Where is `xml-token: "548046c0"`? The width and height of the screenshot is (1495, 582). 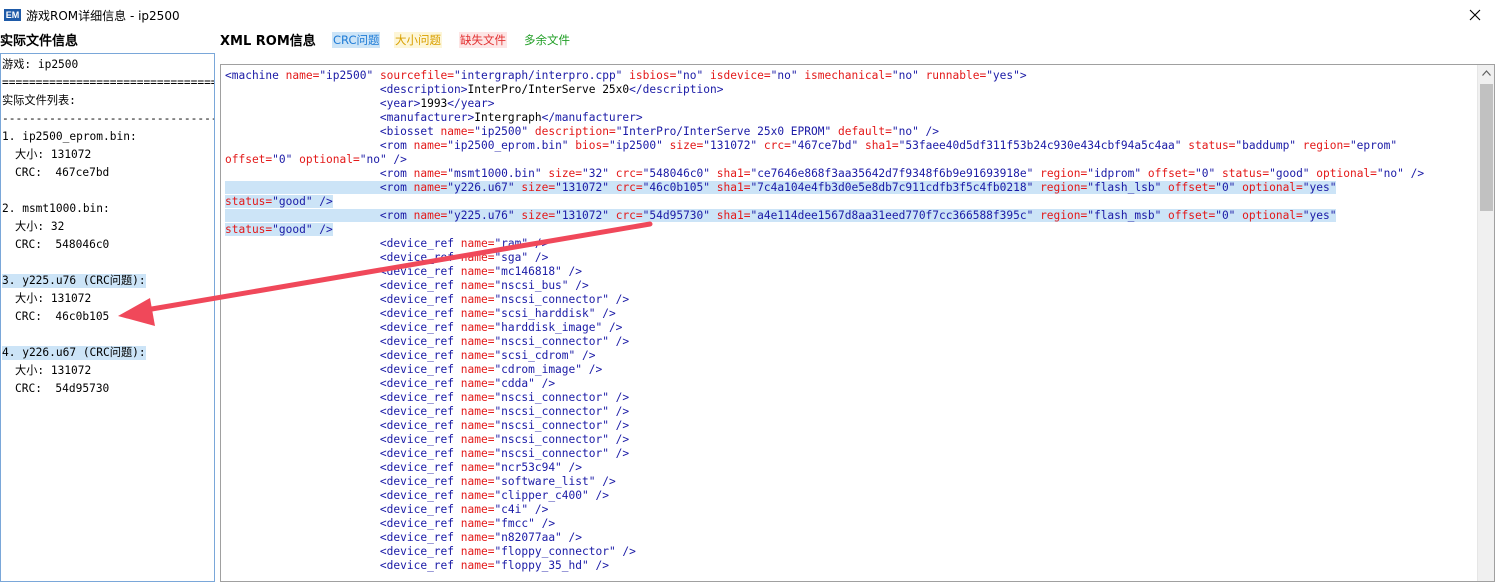
xml-token: "548046c0" is located at coordinates (679, 173).